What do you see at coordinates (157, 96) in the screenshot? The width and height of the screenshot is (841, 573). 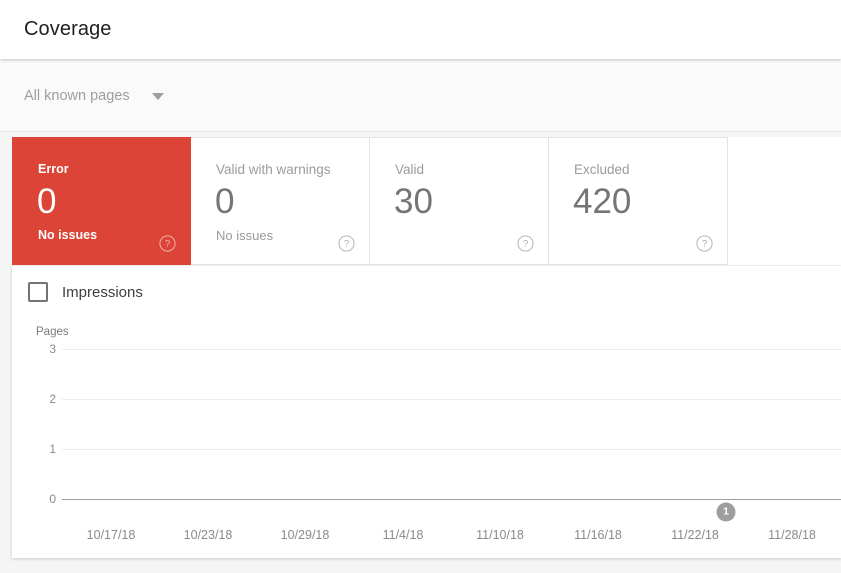 I see `chevron-down-icon` at bounding box center [157, 96].